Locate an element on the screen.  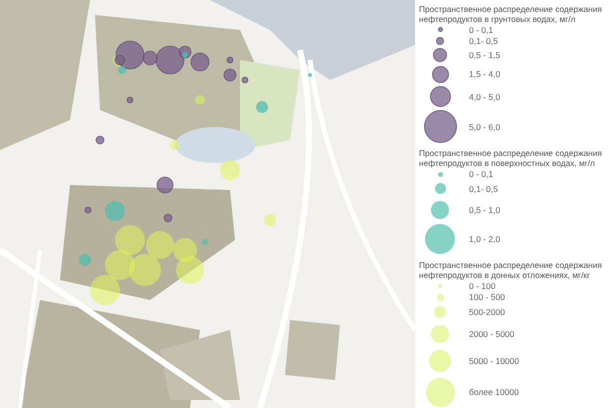
legend-title: Пространственное распределение содержания нефтепродуктов в поверхностных водах, мг/л is located at coordinates (511, 158).